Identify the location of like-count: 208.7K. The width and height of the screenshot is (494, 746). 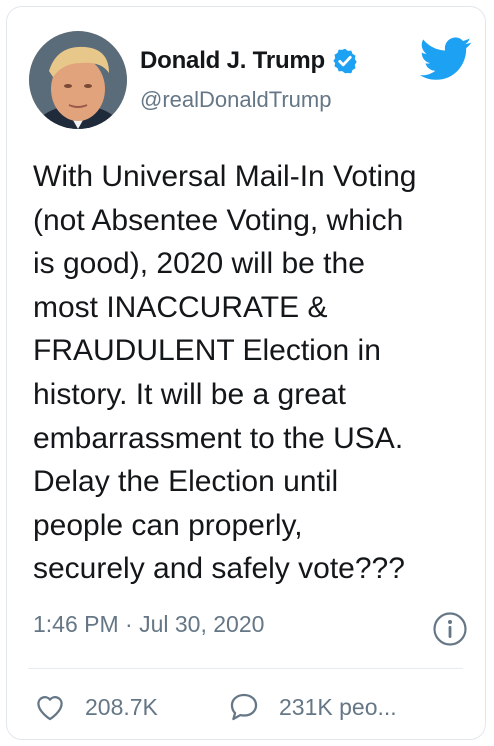
(121, 706).